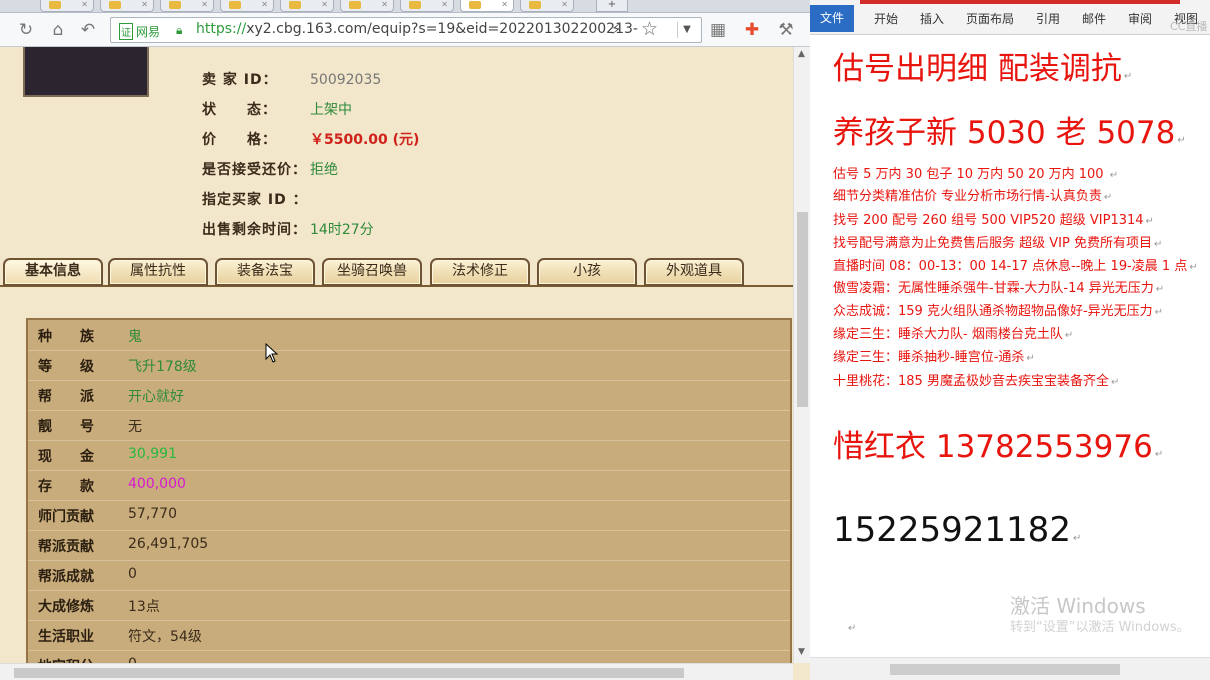  Describe the element at coordinates (990, 18) in the screenshot. I see `ribbon-tab: 页面布局` at that location.